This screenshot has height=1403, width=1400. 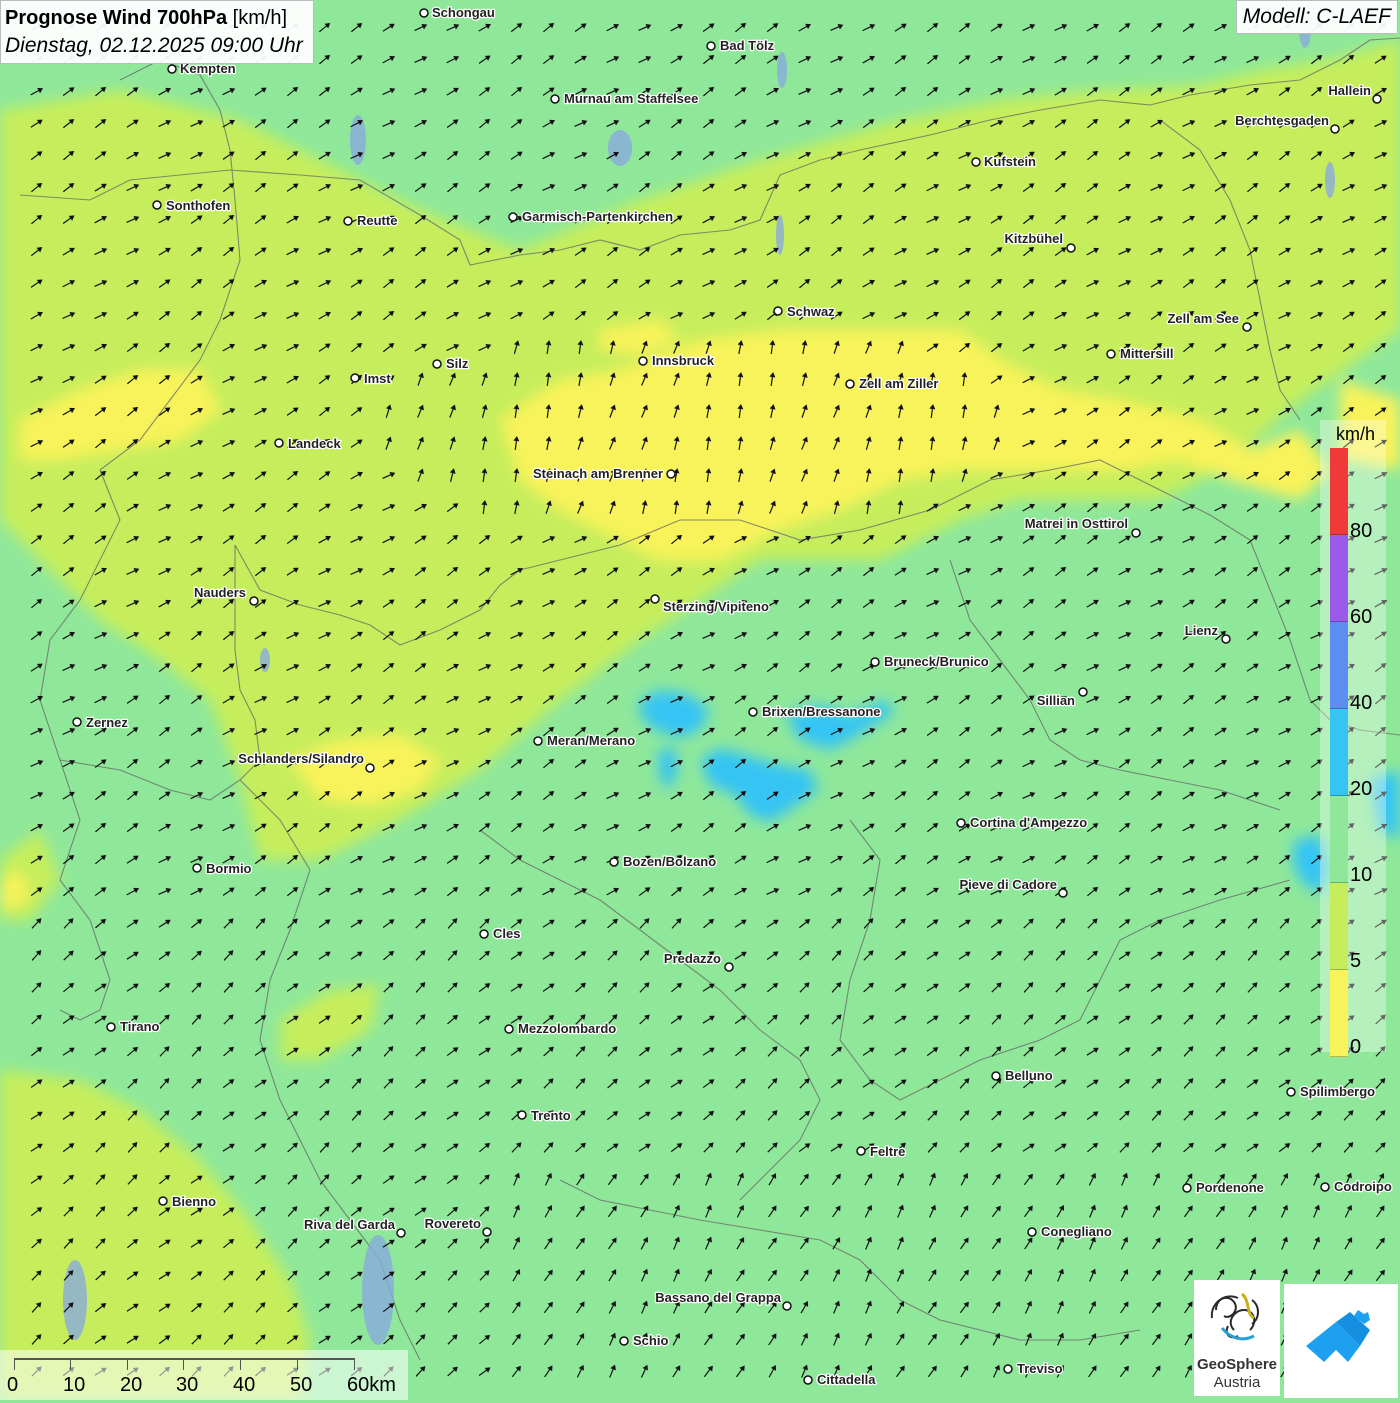 What do you see at coordinates (1356, 961) in the screenshot?
I see `legend-label: 5` at bounding box center [1356, 961].